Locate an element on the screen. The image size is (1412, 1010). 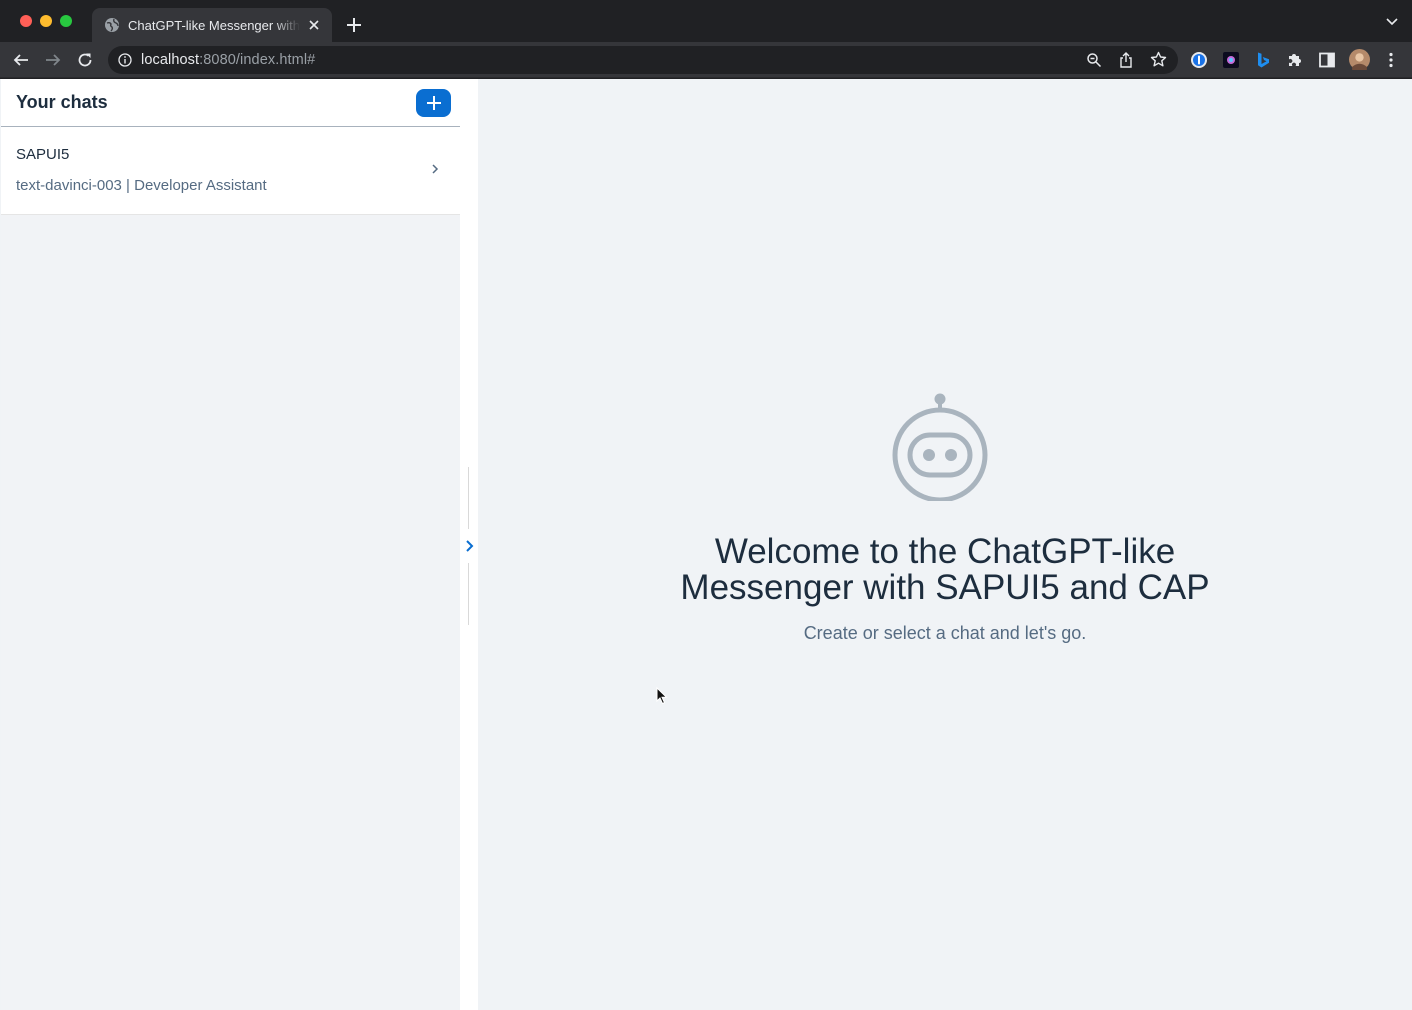
url-path: :8080/index.html# is located at coordinates (257, 60).